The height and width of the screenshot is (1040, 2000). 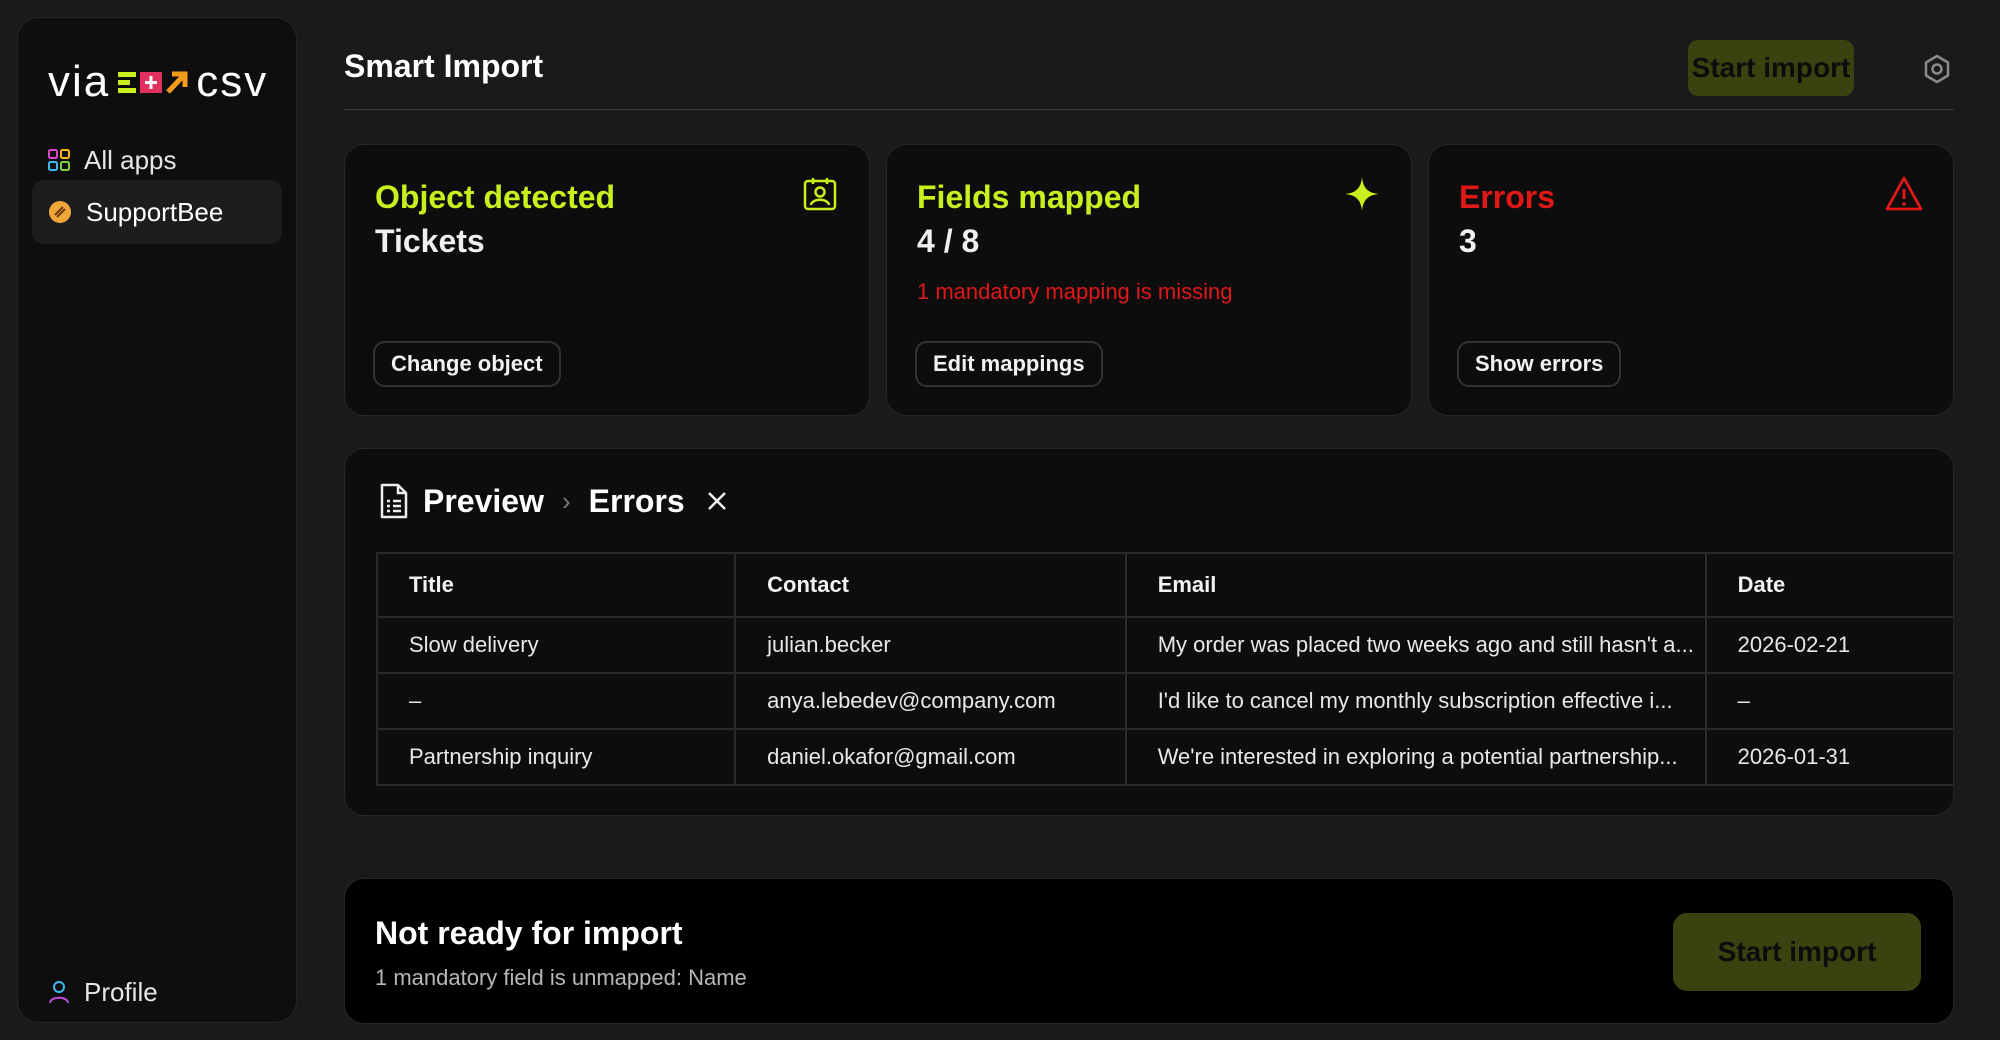 What do you see at coordinates (79, 81) in the screenshot?
I see `logo-text-left: via` at bounding box center [79, 81].